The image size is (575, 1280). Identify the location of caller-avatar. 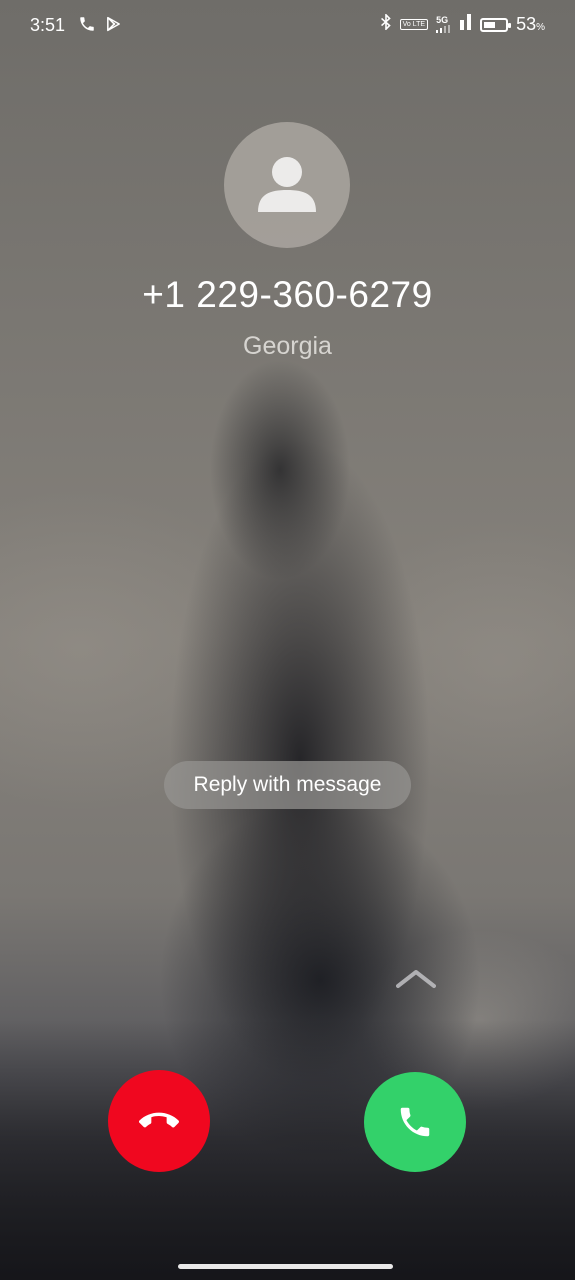
(287, 185).